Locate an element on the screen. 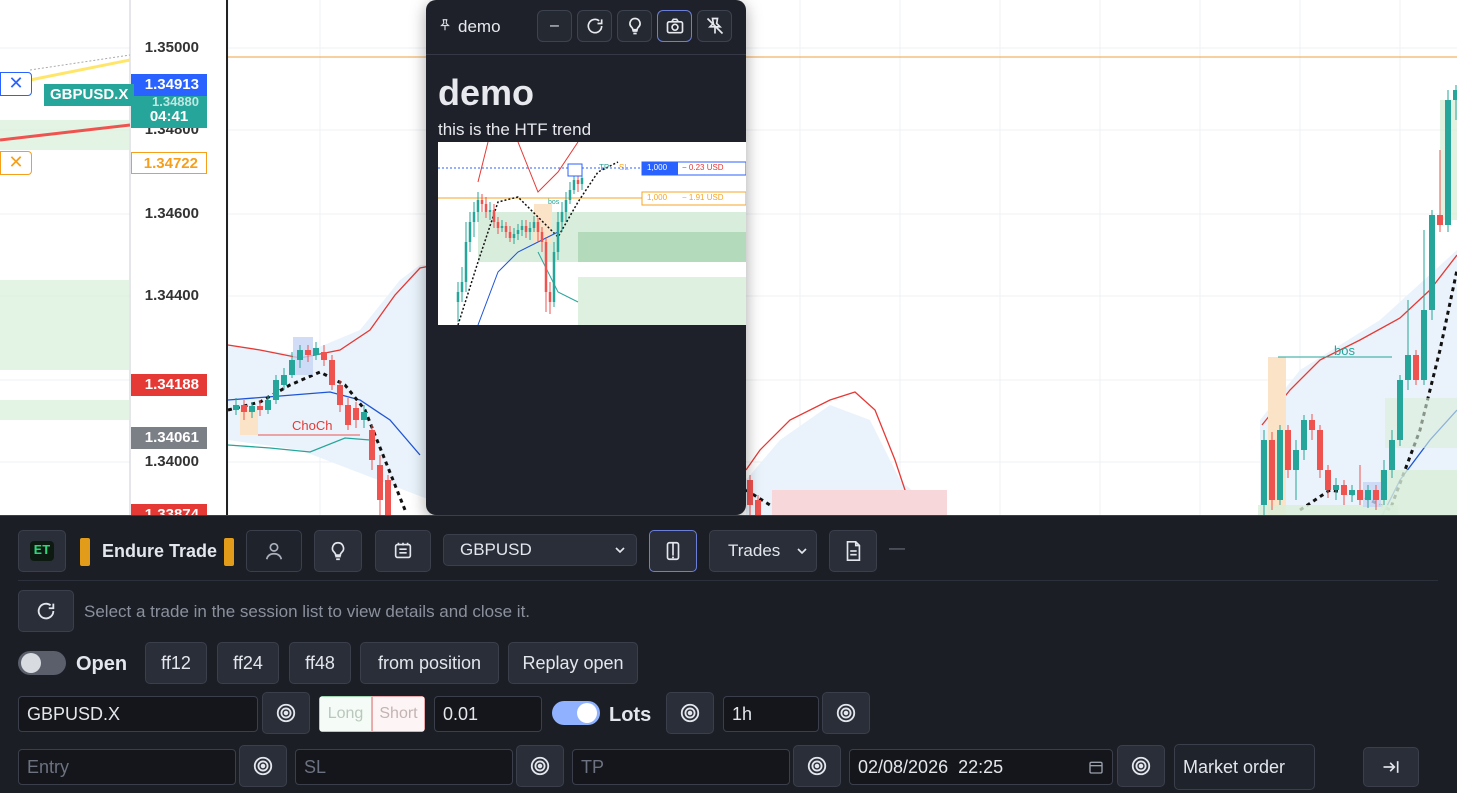 The height and width of the screenshot is (793, 1457). user-button is located at coordinates (274, 551).